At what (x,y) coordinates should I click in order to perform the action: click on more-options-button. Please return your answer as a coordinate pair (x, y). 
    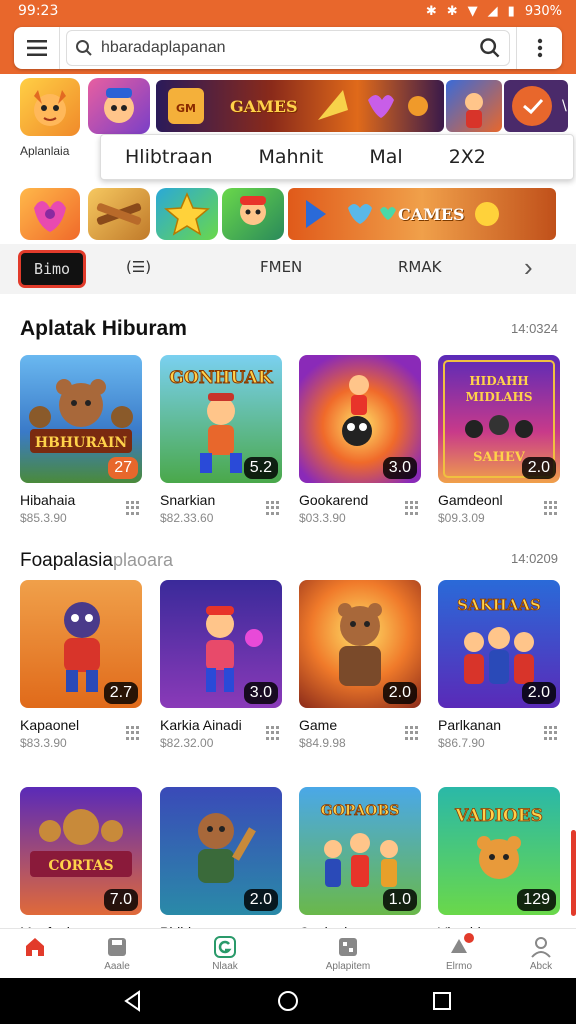
    Looking at the image, I should click on (539, 48).